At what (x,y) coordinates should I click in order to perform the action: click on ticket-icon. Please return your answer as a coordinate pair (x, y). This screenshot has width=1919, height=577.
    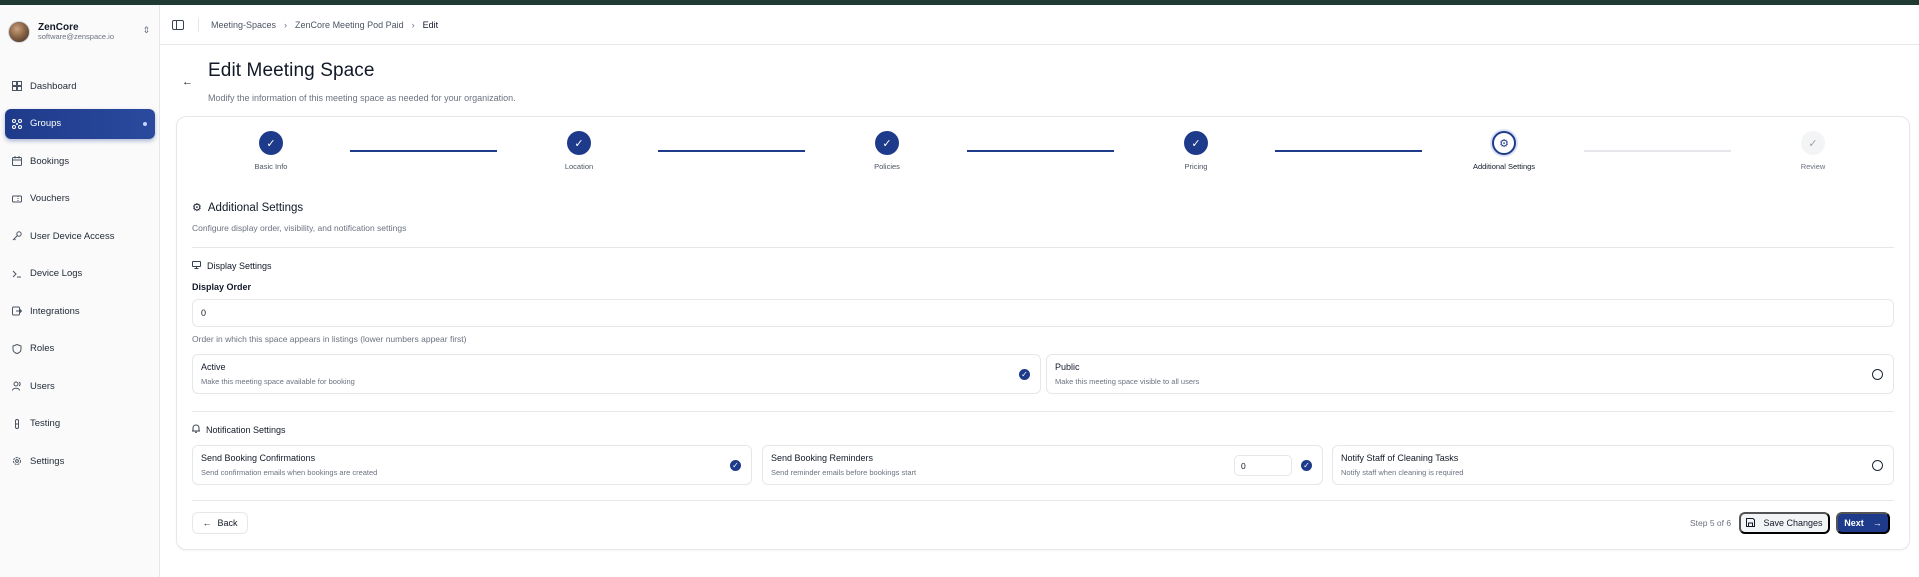
    Looking at the image, I should click on (17, 199).